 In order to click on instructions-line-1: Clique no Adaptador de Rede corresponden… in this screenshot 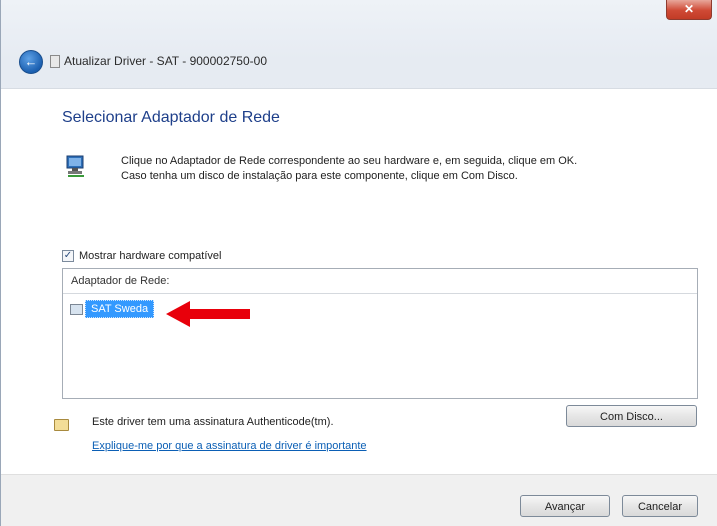, I will do `click(349, 161)`.